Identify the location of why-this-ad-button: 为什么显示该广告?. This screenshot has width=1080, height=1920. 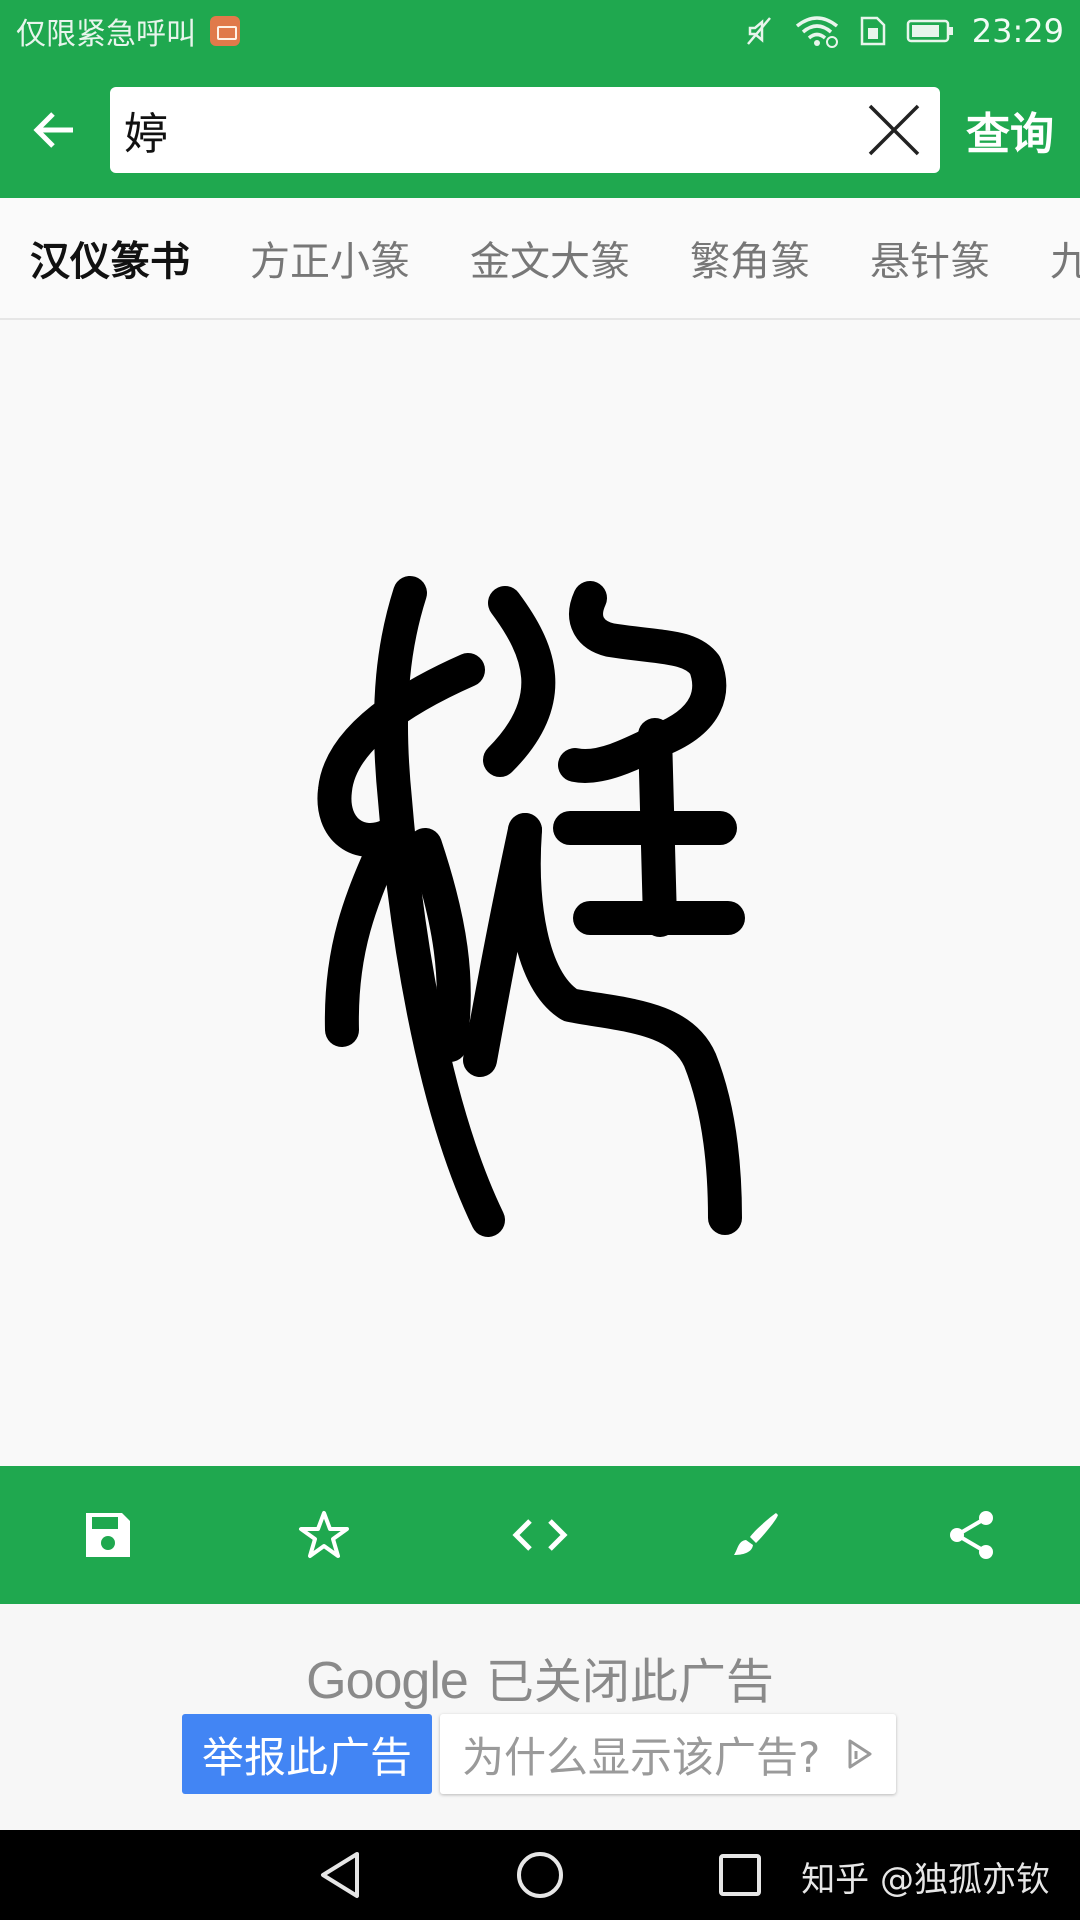
(668, 1754).